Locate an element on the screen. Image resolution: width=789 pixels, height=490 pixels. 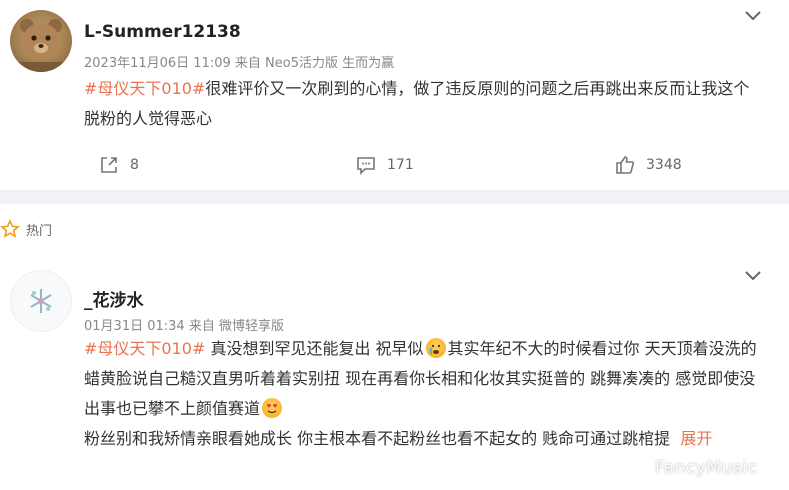
heart-eyes-emoji is located at coordinates (272, 408).